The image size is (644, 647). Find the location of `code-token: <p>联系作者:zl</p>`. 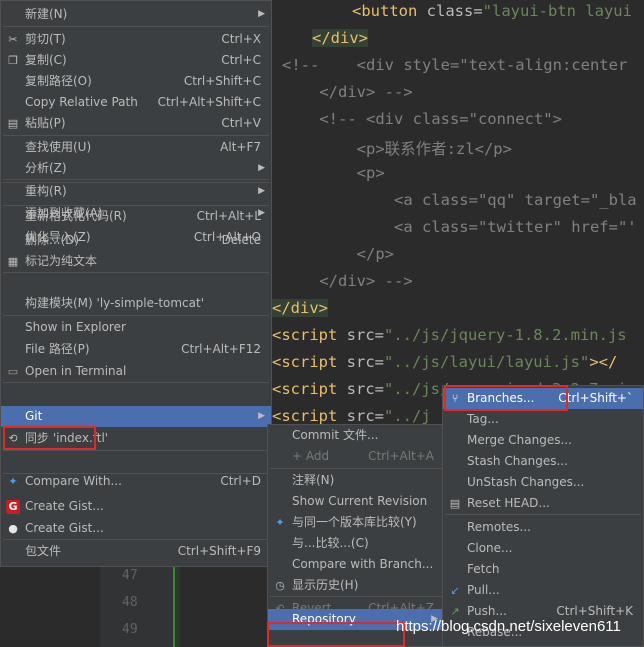

code-token: <p>联系作者:zl</p> is located at coordinates (397, 149).